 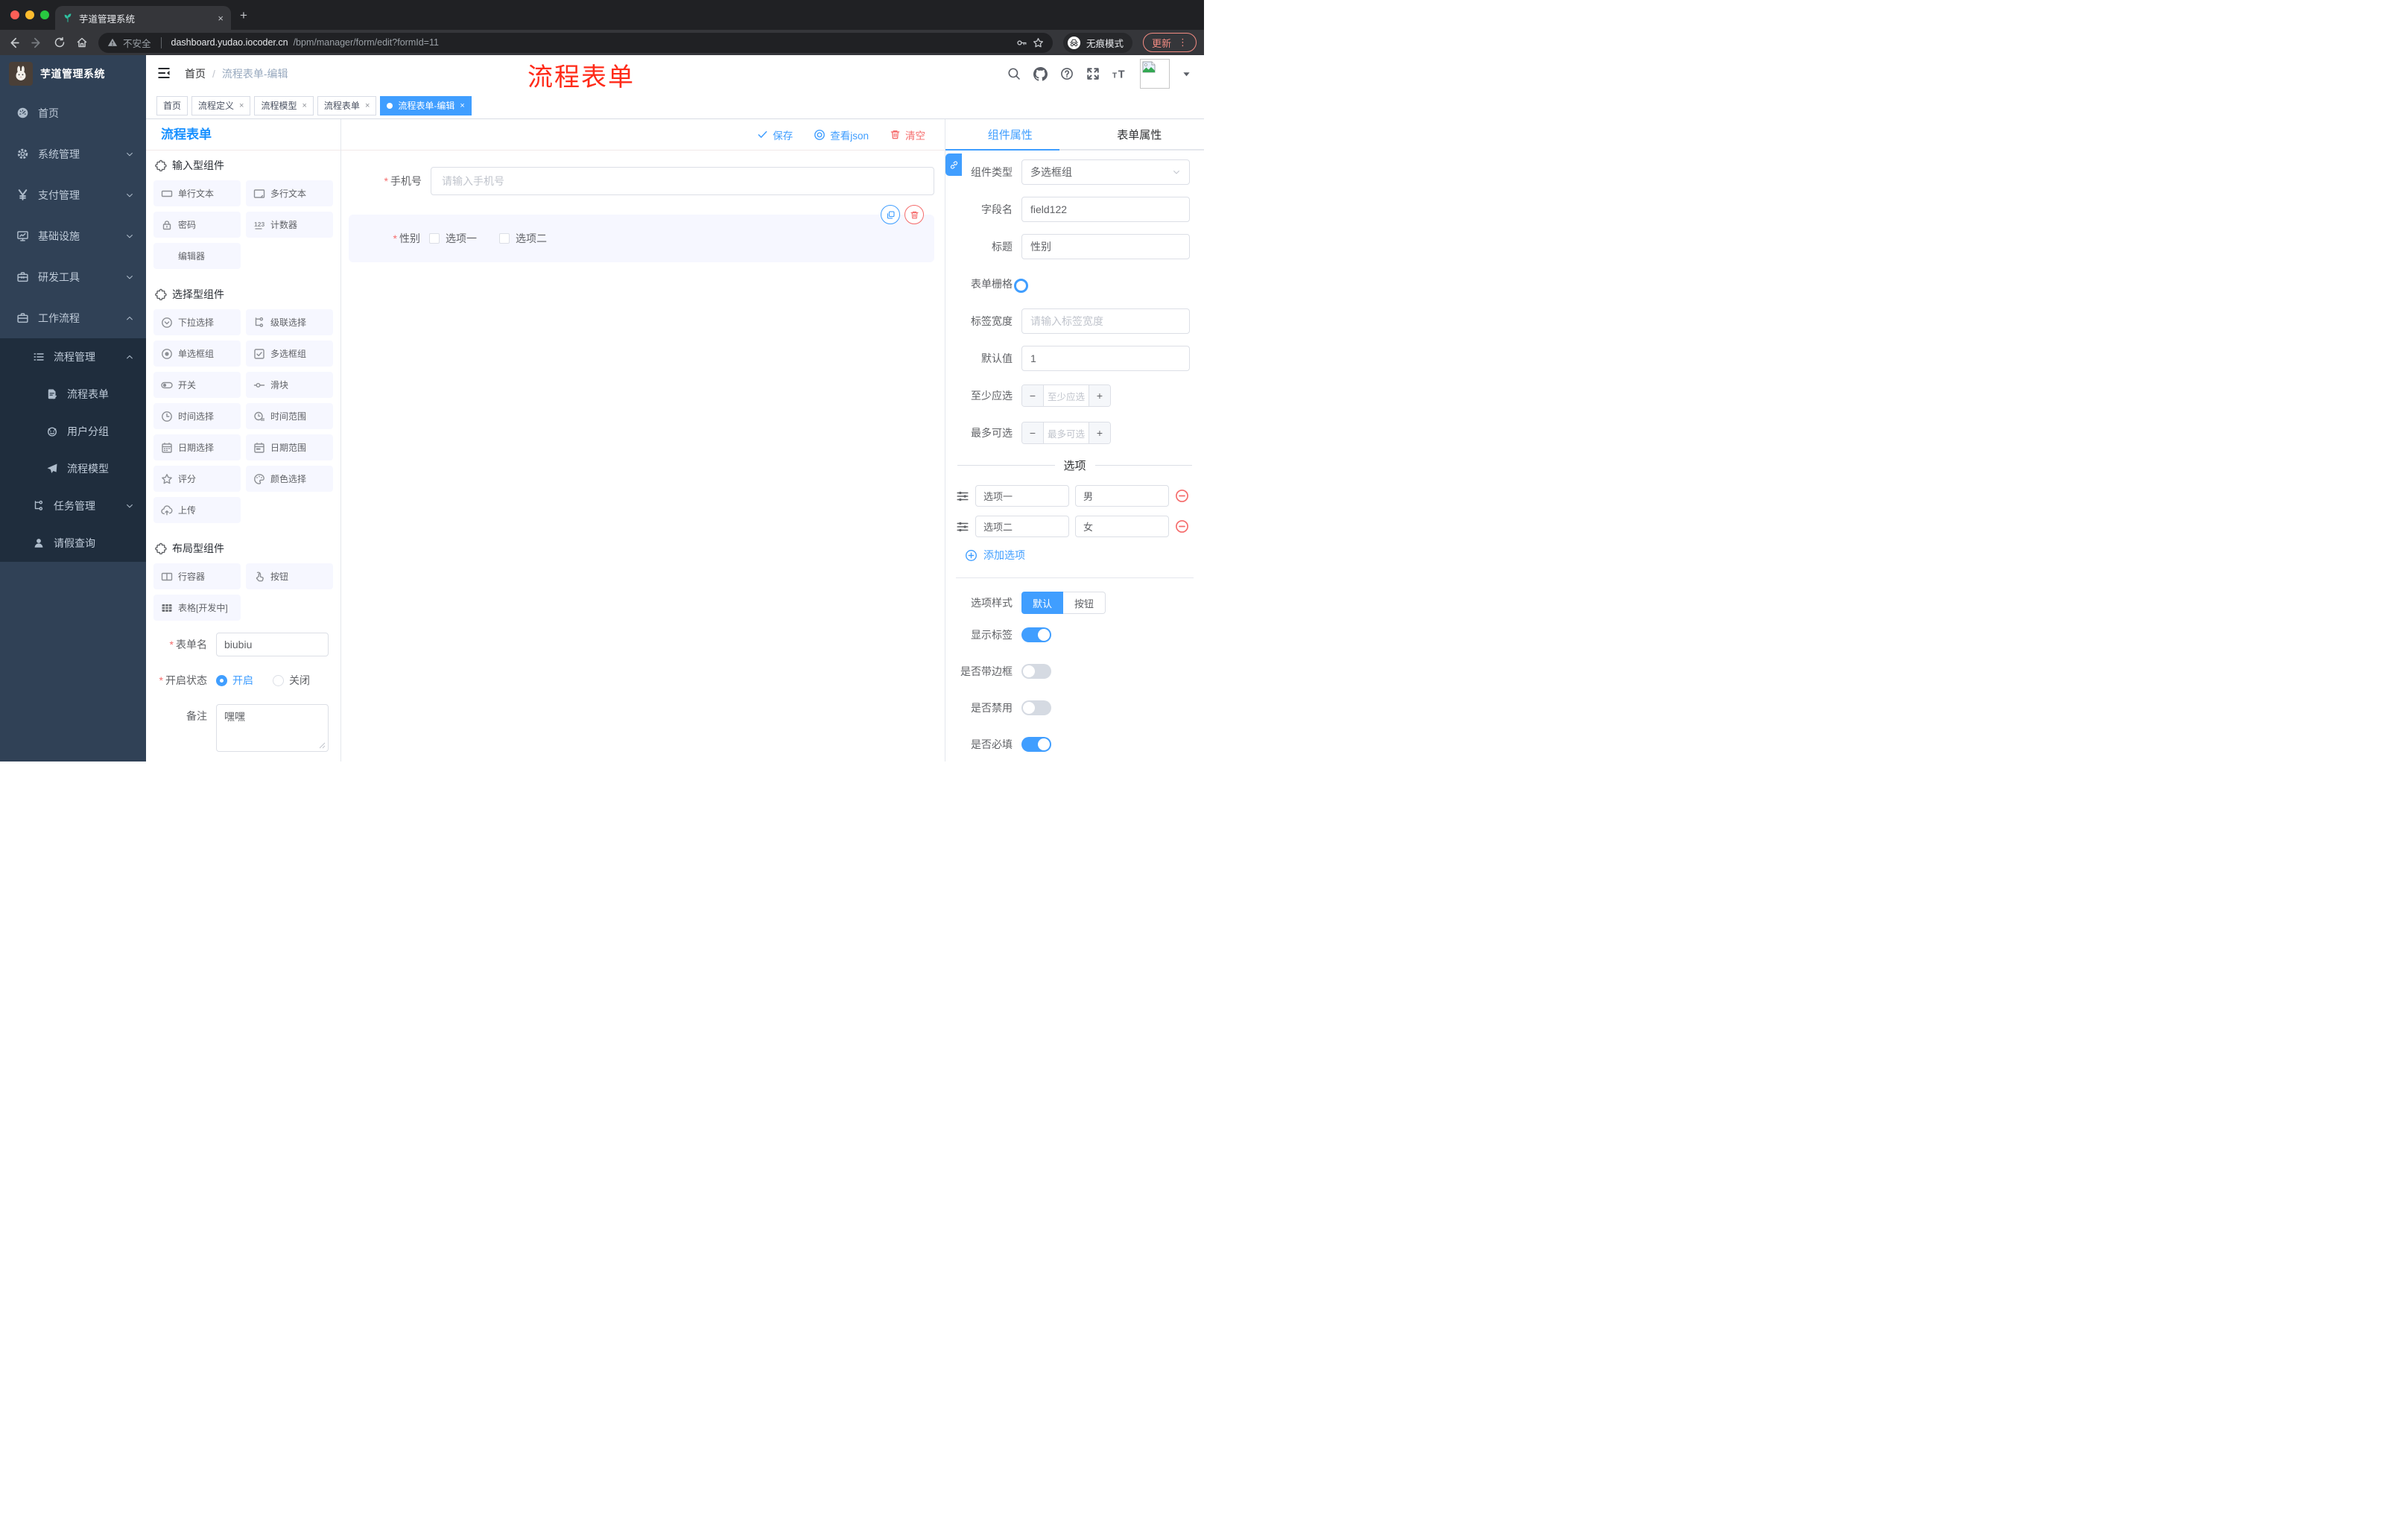 I want to click on link-handle, so click(x=953, y=164).